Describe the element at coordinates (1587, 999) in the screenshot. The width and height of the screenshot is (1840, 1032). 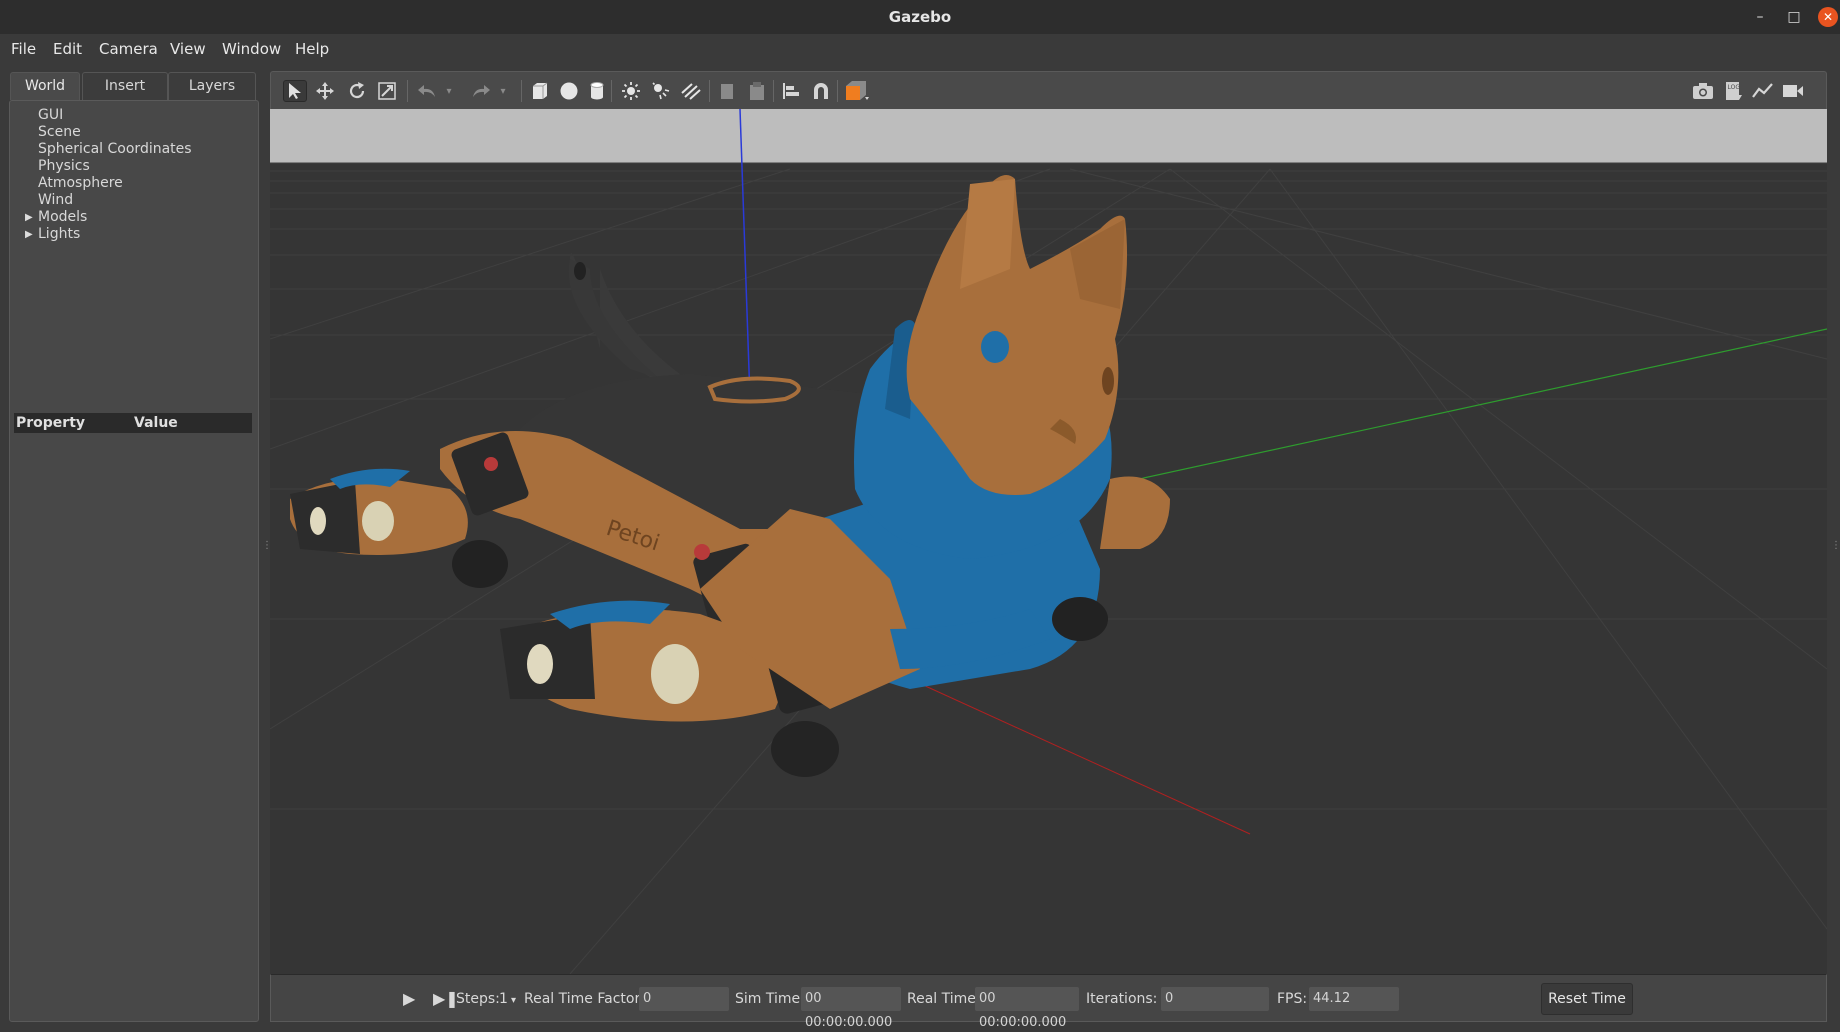
I see `reset-time-button: Reset Time` at that location.